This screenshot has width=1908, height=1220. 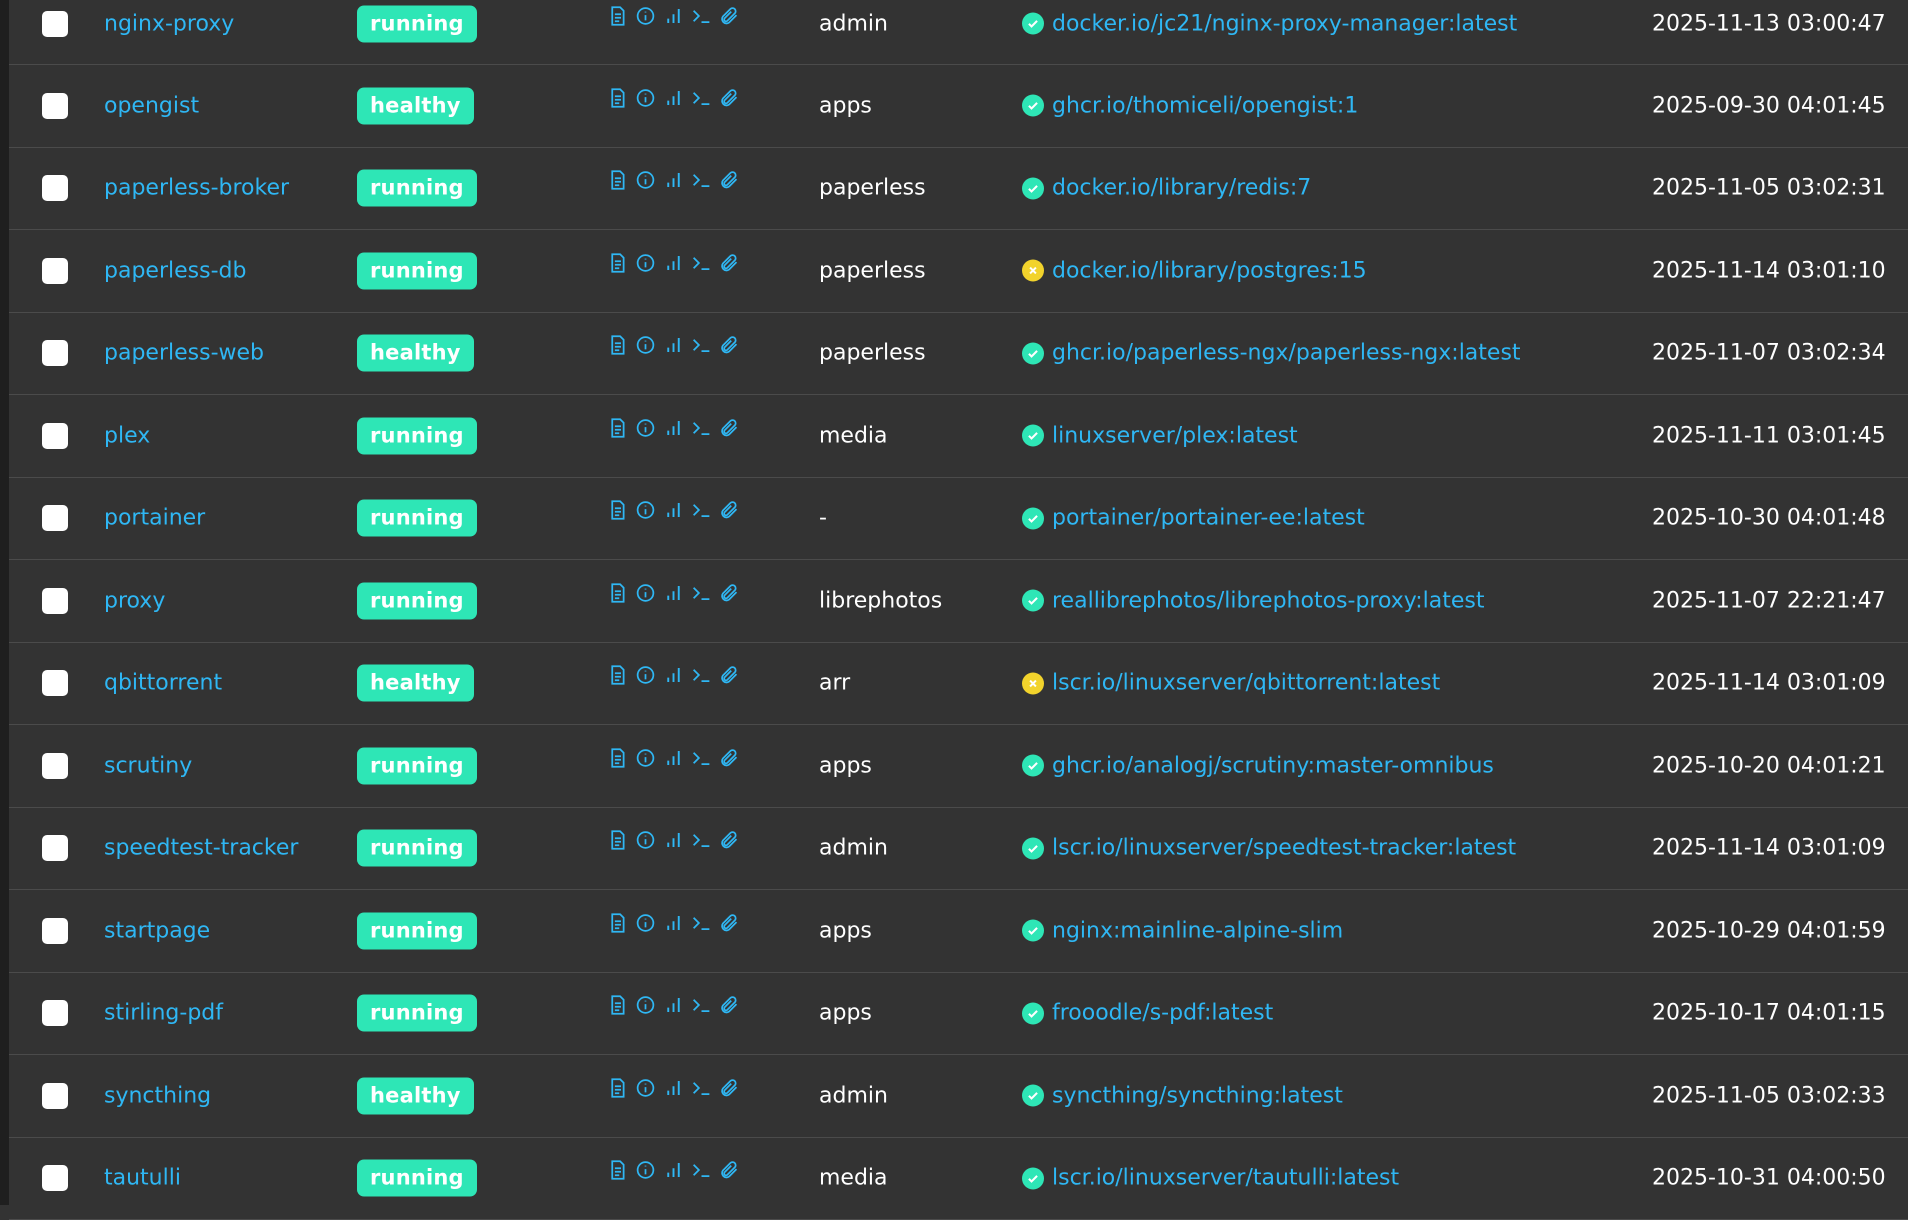 I want to click on image-link: syncthing/syncthing:latest, so click(x=1197, y=1095).